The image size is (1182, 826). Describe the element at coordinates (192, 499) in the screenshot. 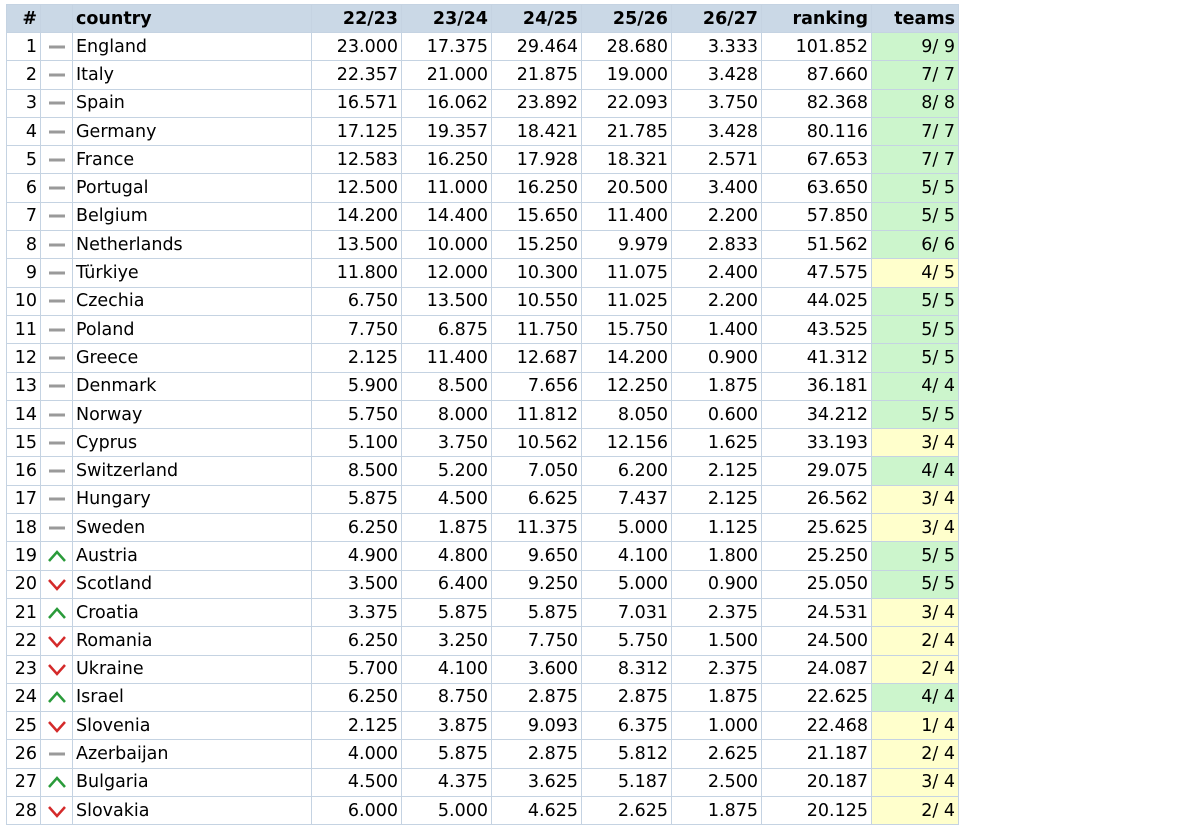

I see `country-cell: Hungary` at that location.